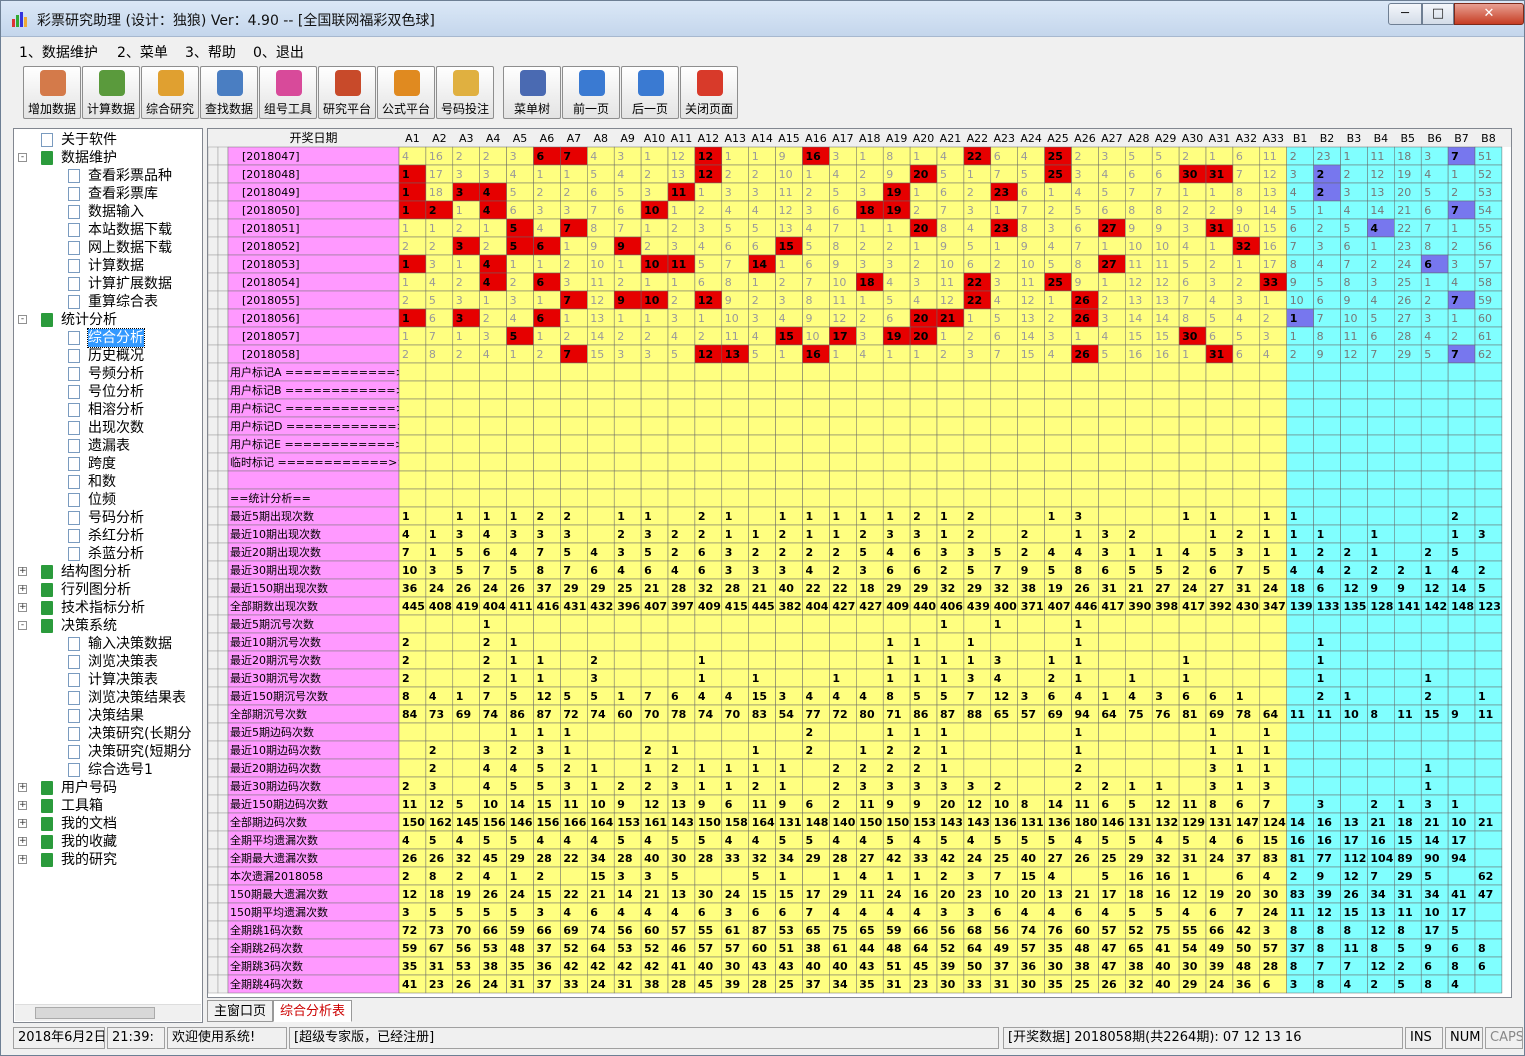  Describe the element at coordinates (1489, 14) in the screenshot. I see `close-window-button: ✕` at that location.